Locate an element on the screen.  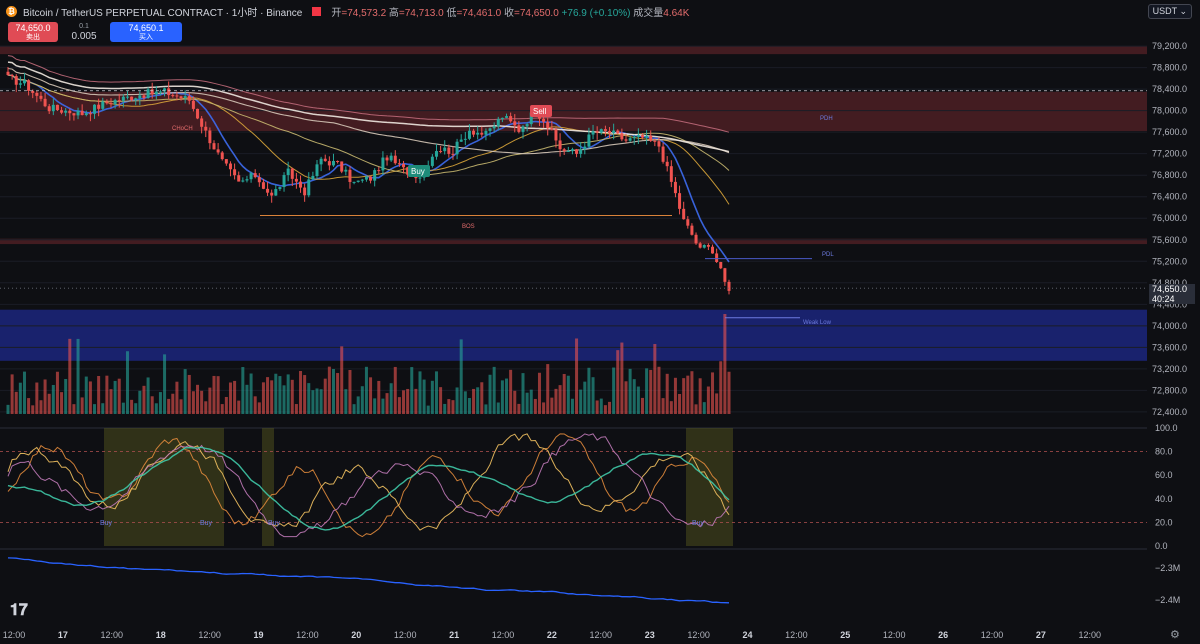
lower-pane-tick-label: −2.3M is located at coordinates (1167, 568).